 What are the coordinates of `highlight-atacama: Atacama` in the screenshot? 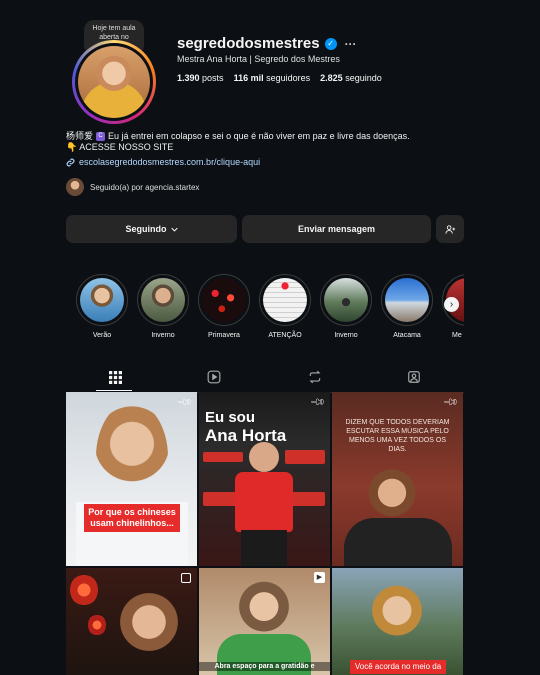 It's located at (407, 306).